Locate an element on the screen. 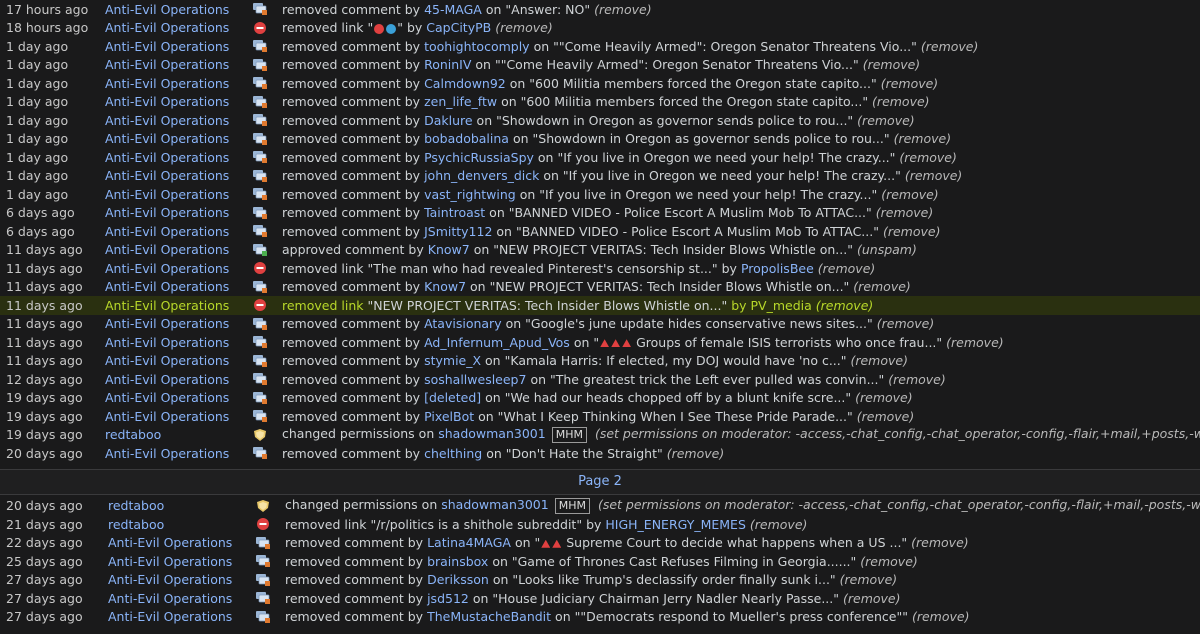  user-link: RoninIV is located at coordinates (447, 64).